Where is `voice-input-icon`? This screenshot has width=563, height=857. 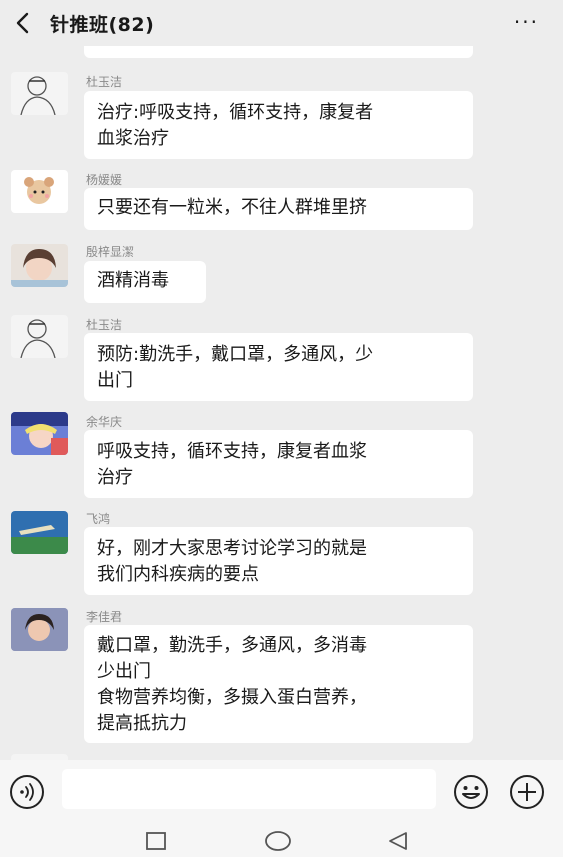
voice-input-icon is located at coordinates (27, 792).